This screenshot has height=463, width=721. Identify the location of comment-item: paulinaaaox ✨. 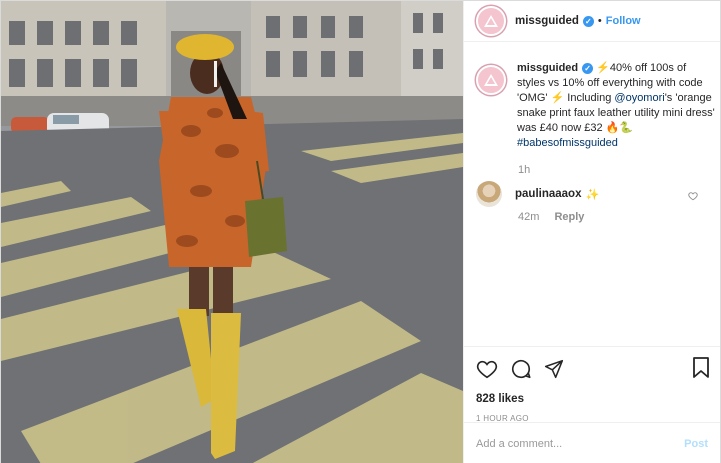
(592, 194).